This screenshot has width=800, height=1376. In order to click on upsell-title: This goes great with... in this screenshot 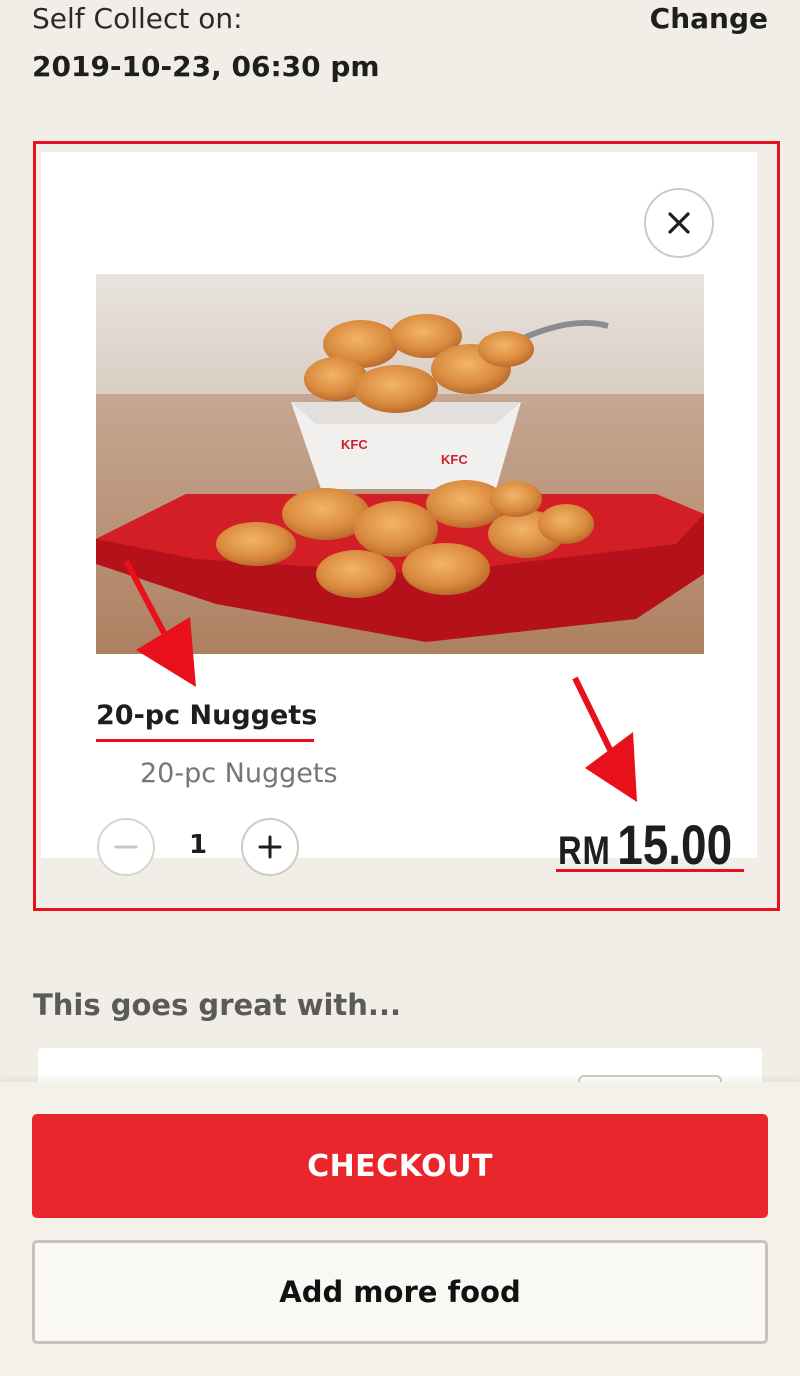, I will do `click(217, 1005)`.